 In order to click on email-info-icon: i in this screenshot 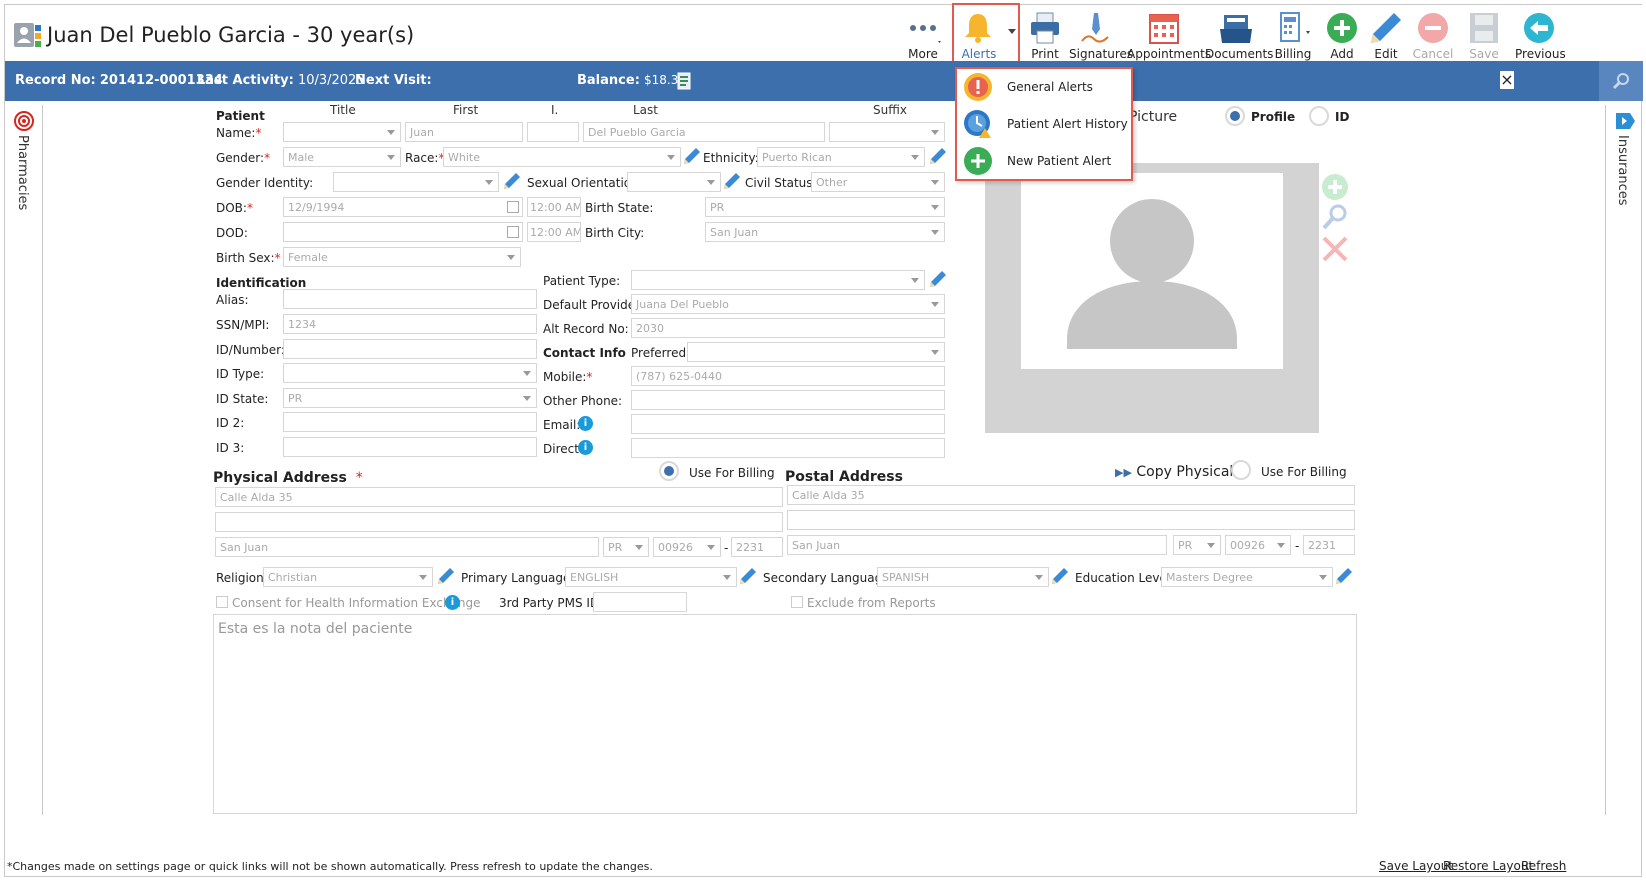, I will do `click(585, 423)`.